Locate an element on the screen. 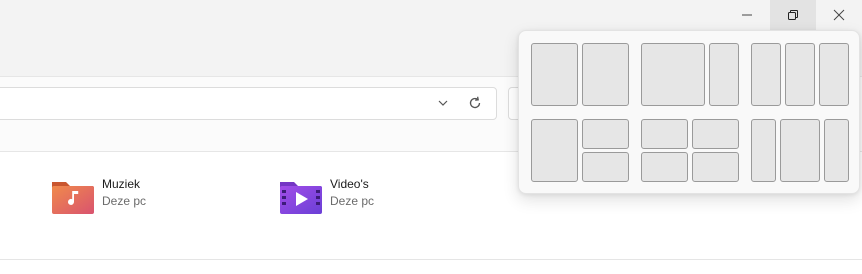  restore-button is located at coordinates (793, 15).